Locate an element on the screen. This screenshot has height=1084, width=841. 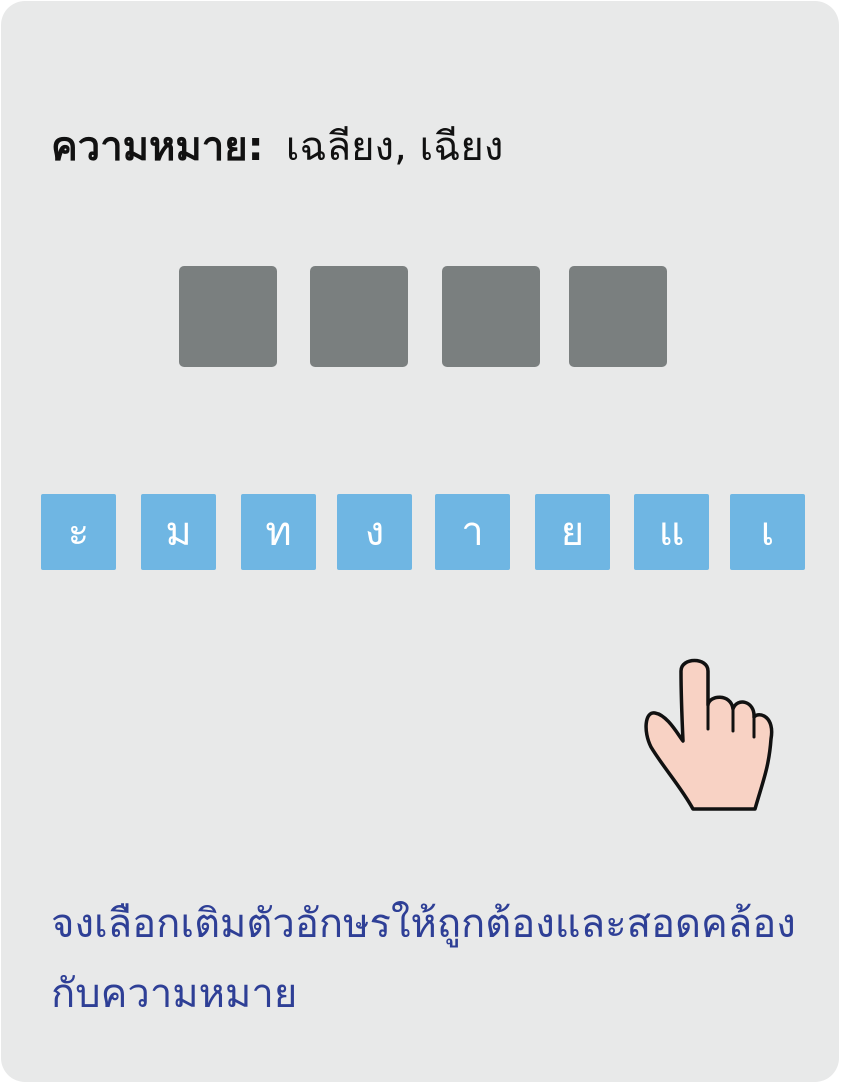
letter-tile: เ is located at coordinates (767, 532).